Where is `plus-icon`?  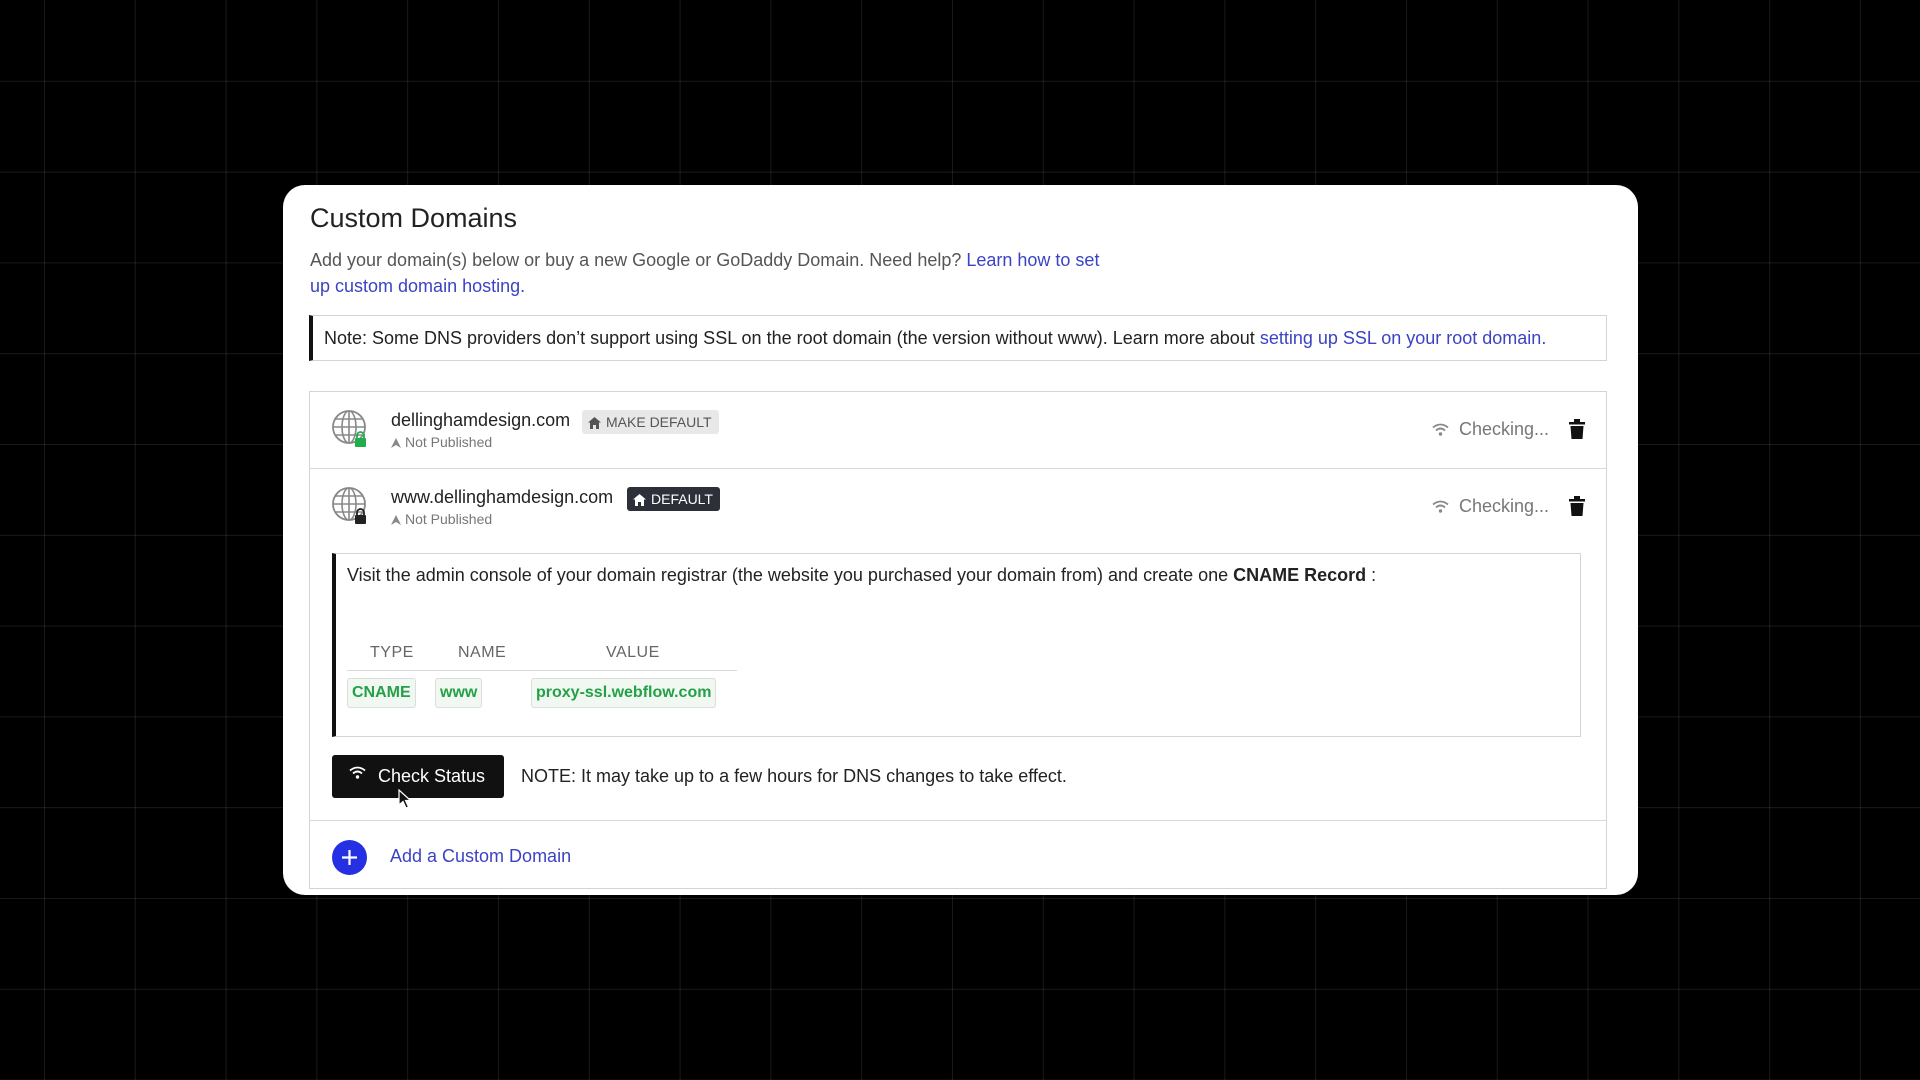 plus-icon is located at coordinates (349, 857).